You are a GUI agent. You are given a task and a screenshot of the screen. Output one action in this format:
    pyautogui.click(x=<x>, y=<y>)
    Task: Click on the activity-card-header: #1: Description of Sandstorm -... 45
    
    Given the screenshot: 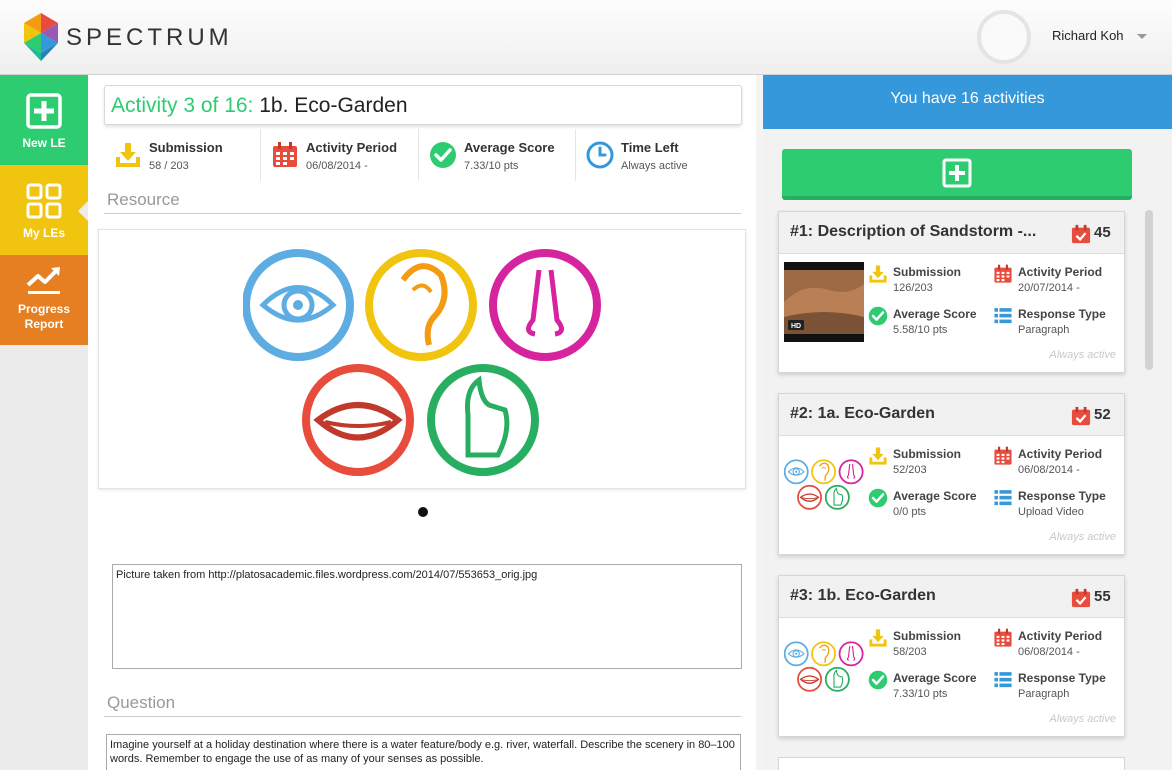 What is the action you would take?
    pyautogui.click(x=951, y=233)
    